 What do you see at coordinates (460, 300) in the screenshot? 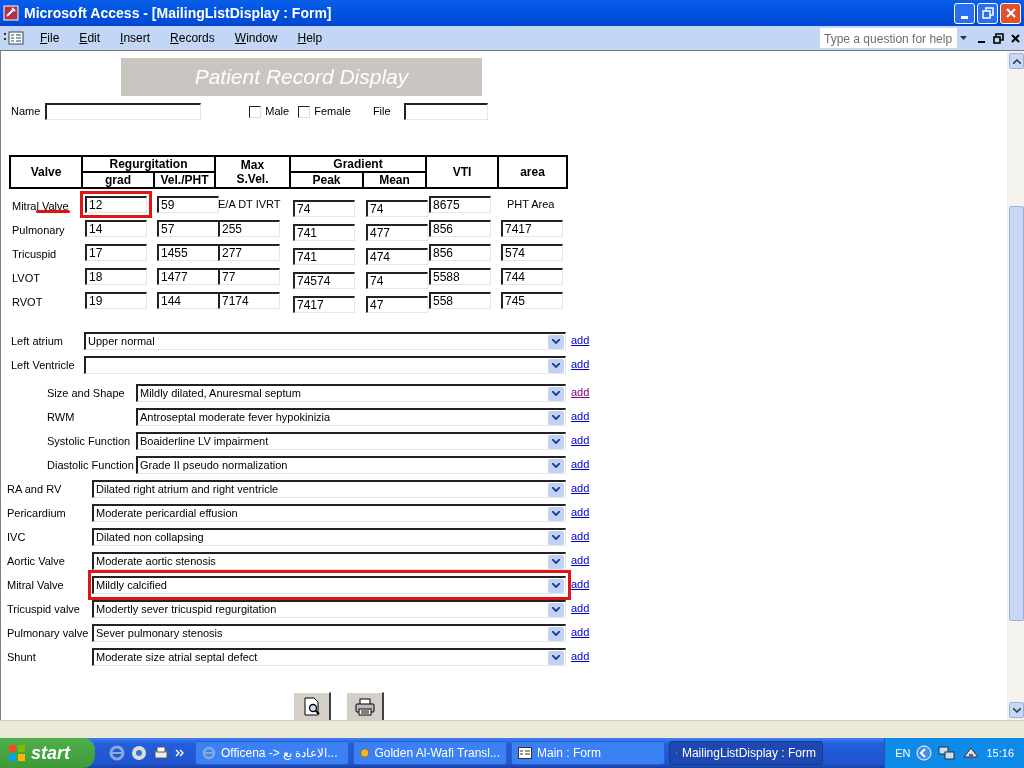
I see `text-field: 558` at bounding box center [460, 300].